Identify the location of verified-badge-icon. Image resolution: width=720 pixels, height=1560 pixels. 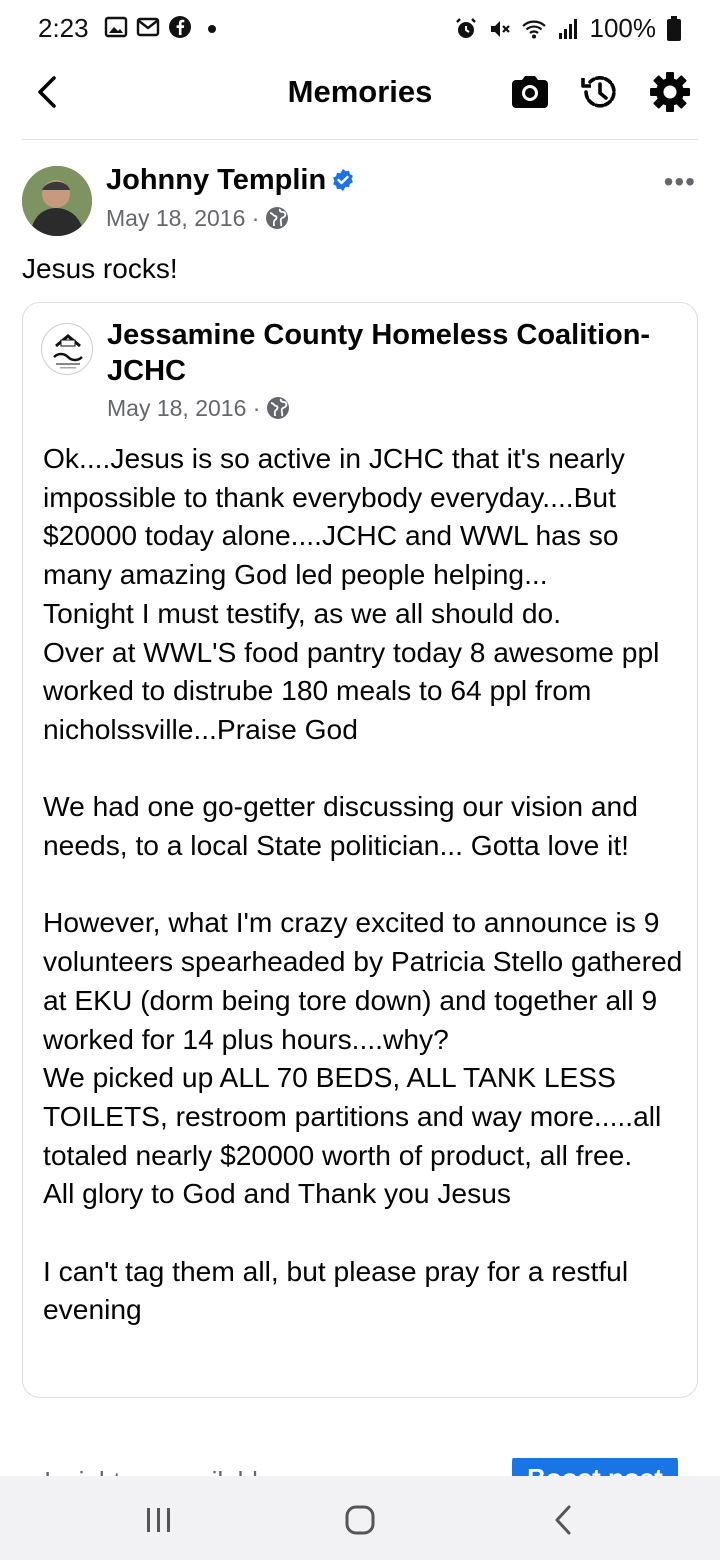
(343, 180).